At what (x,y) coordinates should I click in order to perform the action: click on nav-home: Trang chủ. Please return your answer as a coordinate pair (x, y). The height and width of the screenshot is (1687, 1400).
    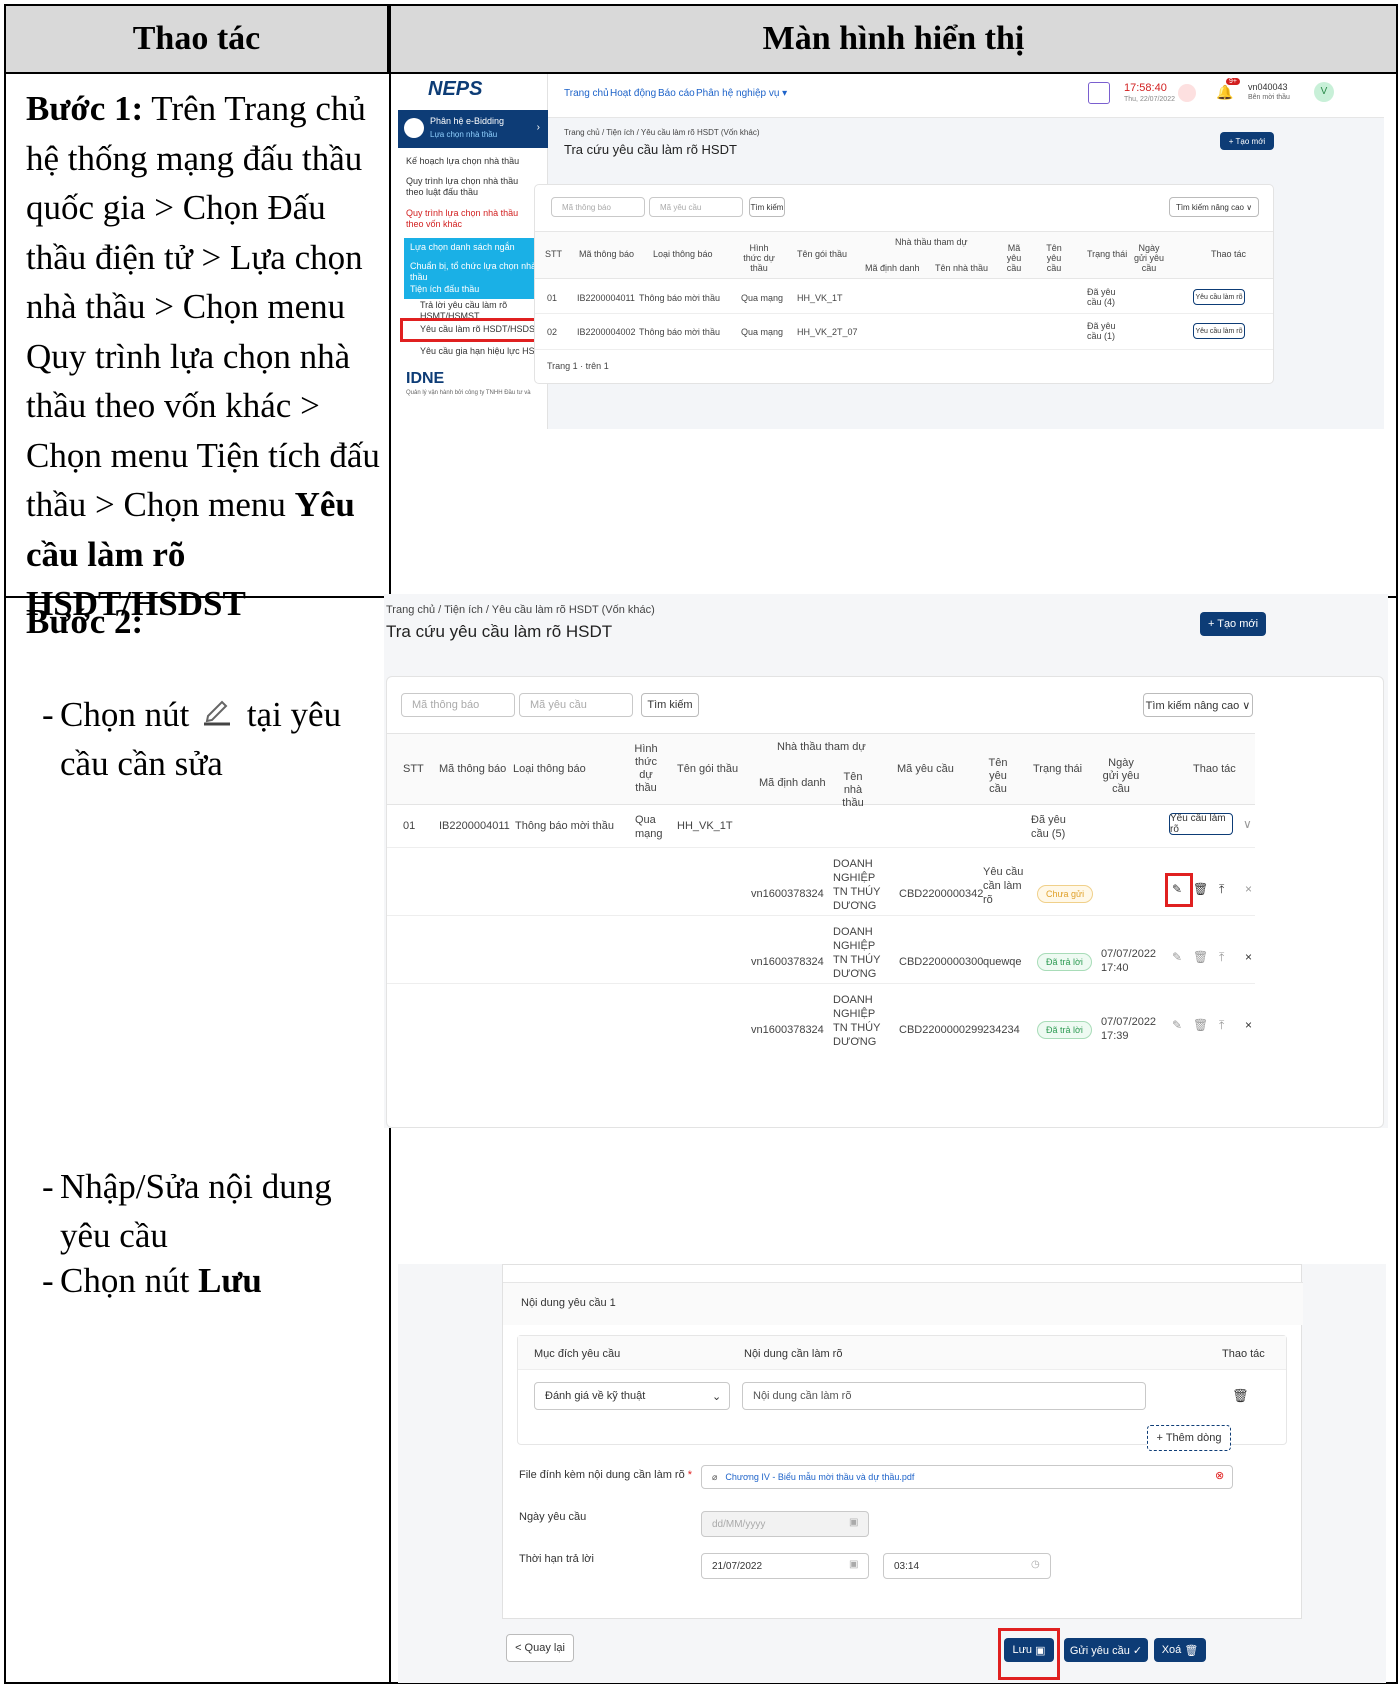
    Looking at the image, I should click on (586, 93).